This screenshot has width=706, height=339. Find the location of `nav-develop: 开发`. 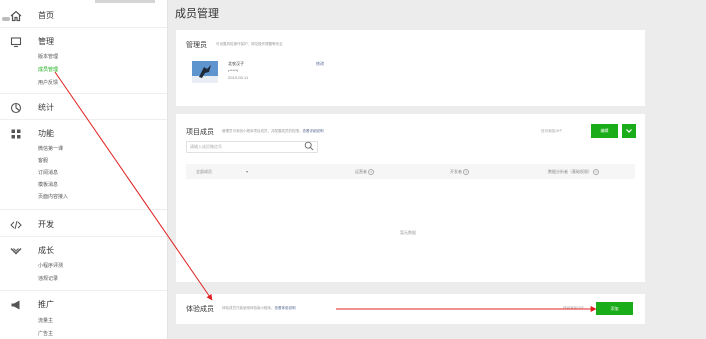

nav-develop: 开发 is located at coordinates (83, 225).